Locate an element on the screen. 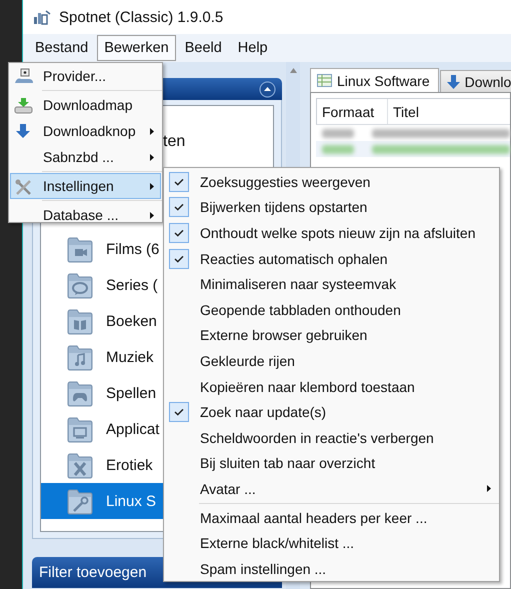 The width and height of the screenshot is (511, 589). book-folder-icon is located at coordinates (80, 321).